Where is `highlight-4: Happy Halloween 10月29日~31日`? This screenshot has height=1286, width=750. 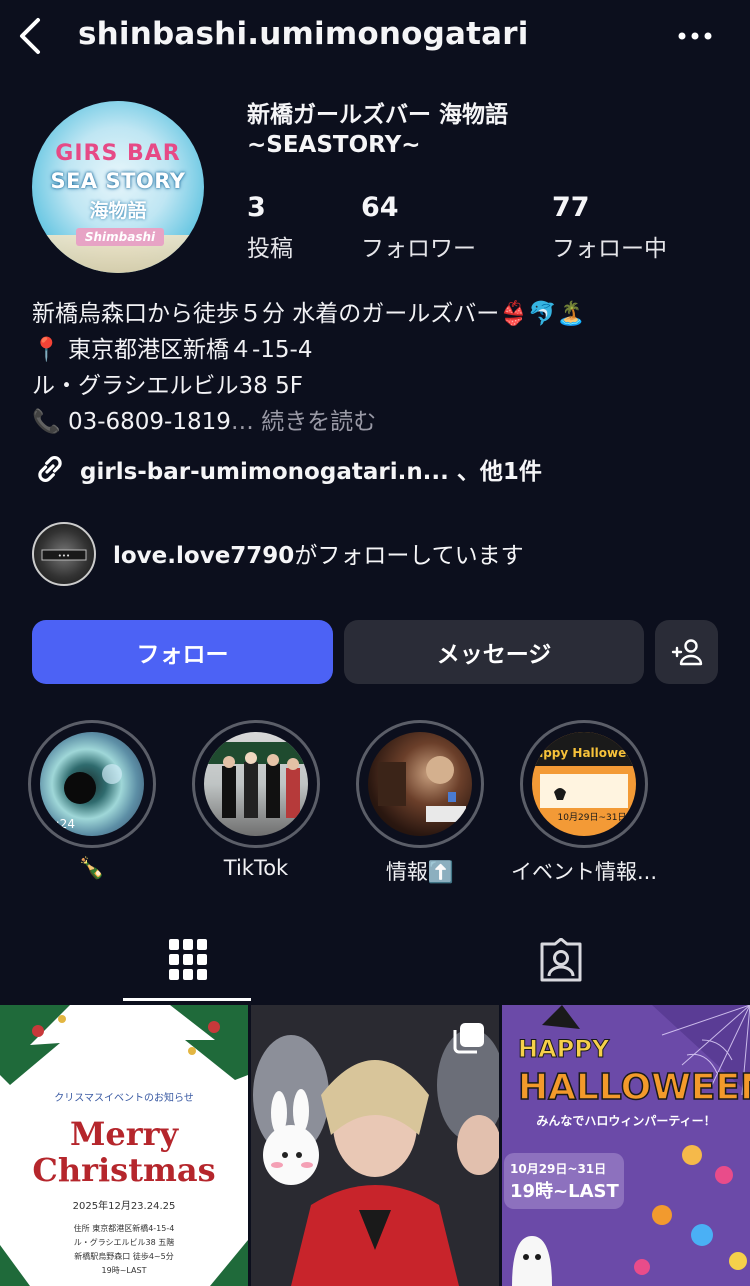 highlight-4: Happy Halloween 10月29日~31日 is located at coordinates (584, 784).